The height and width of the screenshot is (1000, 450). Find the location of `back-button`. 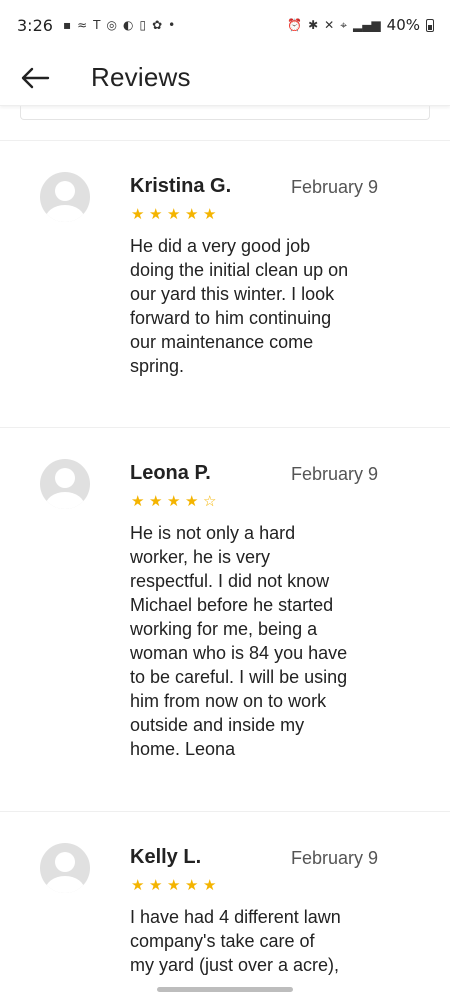

back-button is located at coordinates (35, 78).